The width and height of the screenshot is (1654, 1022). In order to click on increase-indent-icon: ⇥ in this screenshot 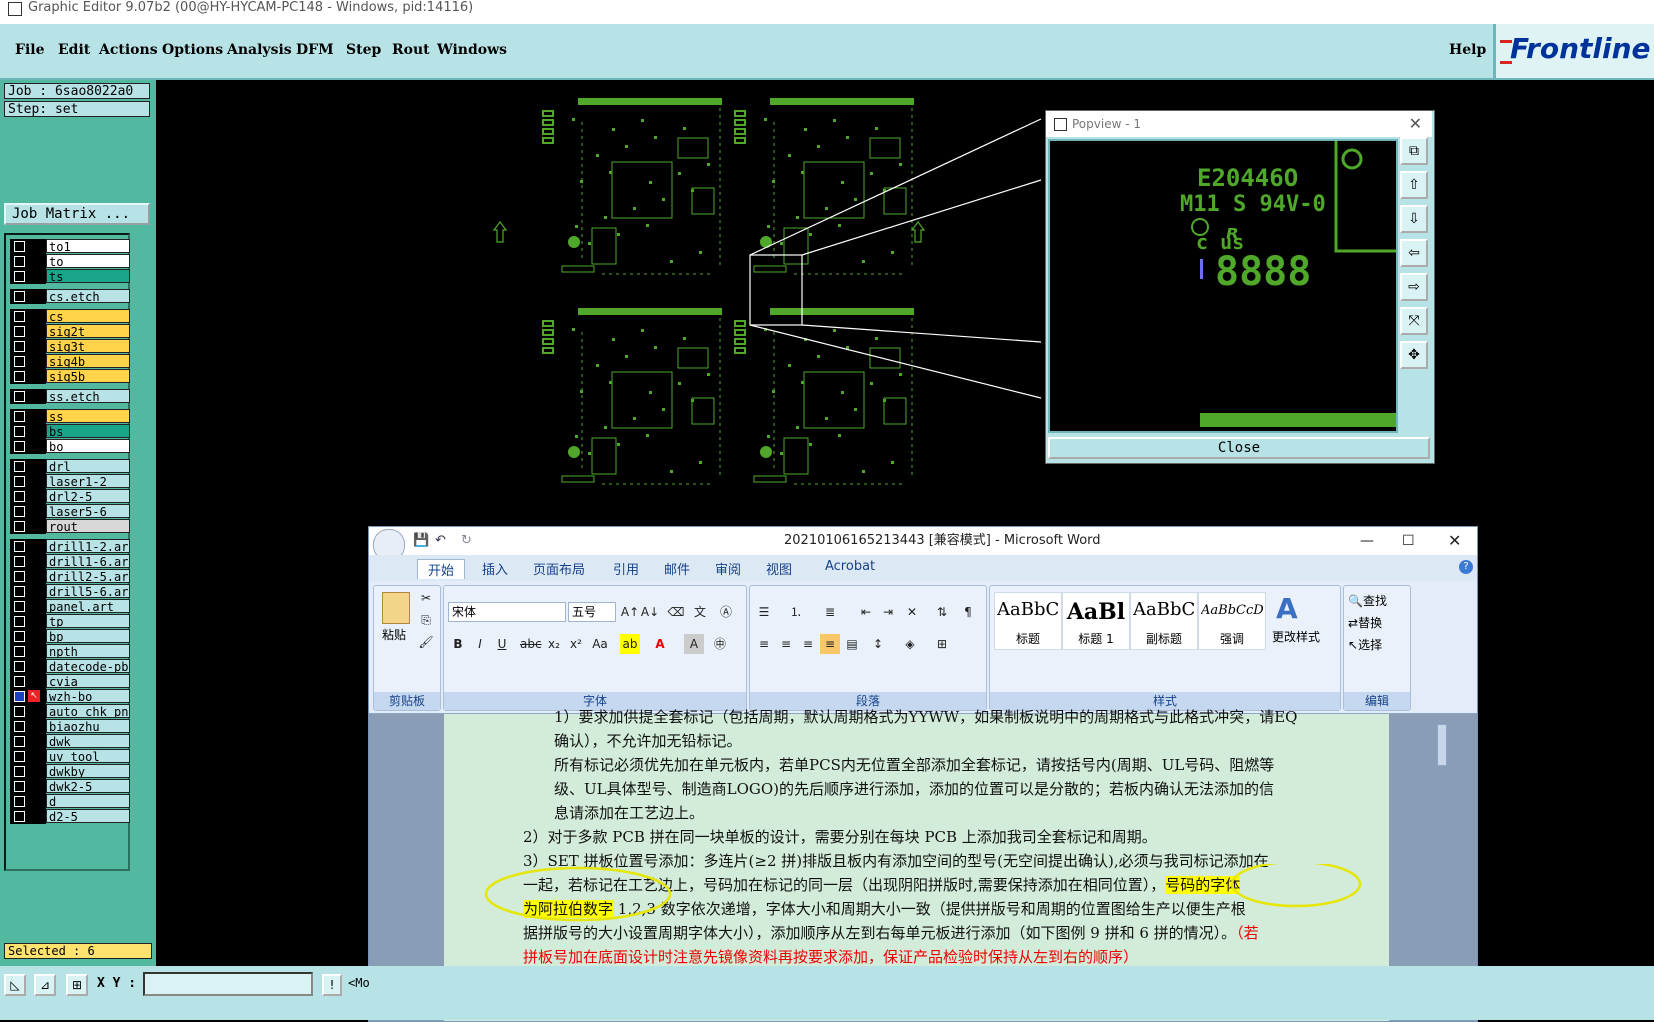, I will do `click(888, 612)`.